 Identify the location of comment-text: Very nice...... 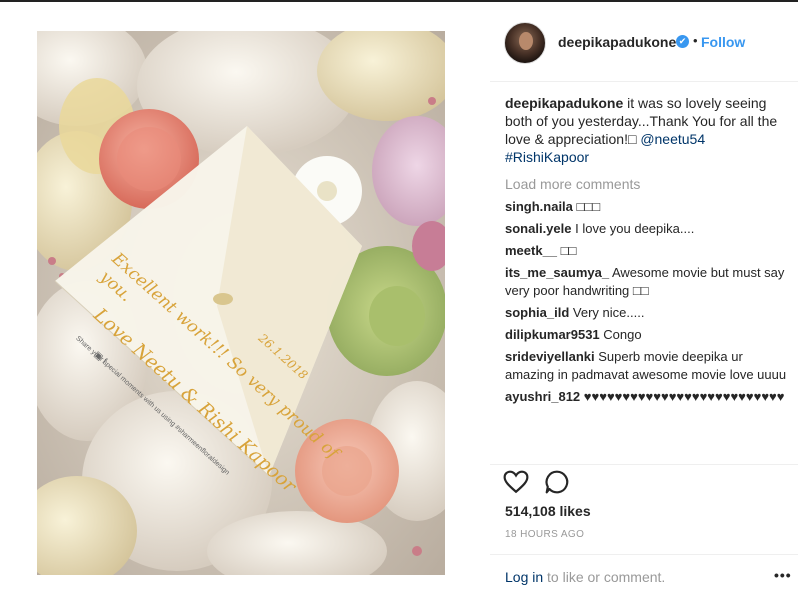
(607, 312).